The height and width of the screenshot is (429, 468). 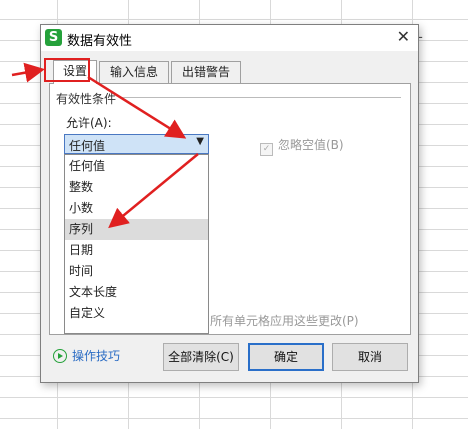 I want to click on tab-error-alert: 出错警告, so click(x=206, y=72).